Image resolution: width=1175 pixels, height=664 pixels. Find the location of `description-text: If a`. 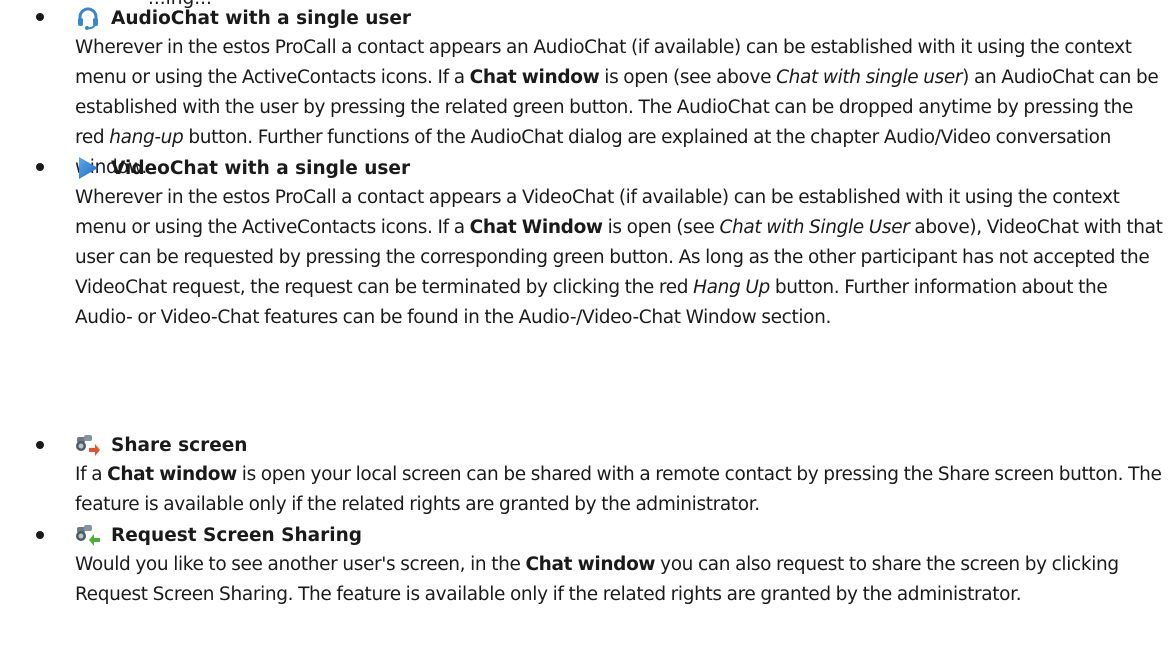

description-text: If a is located at coordinates (91, 474).